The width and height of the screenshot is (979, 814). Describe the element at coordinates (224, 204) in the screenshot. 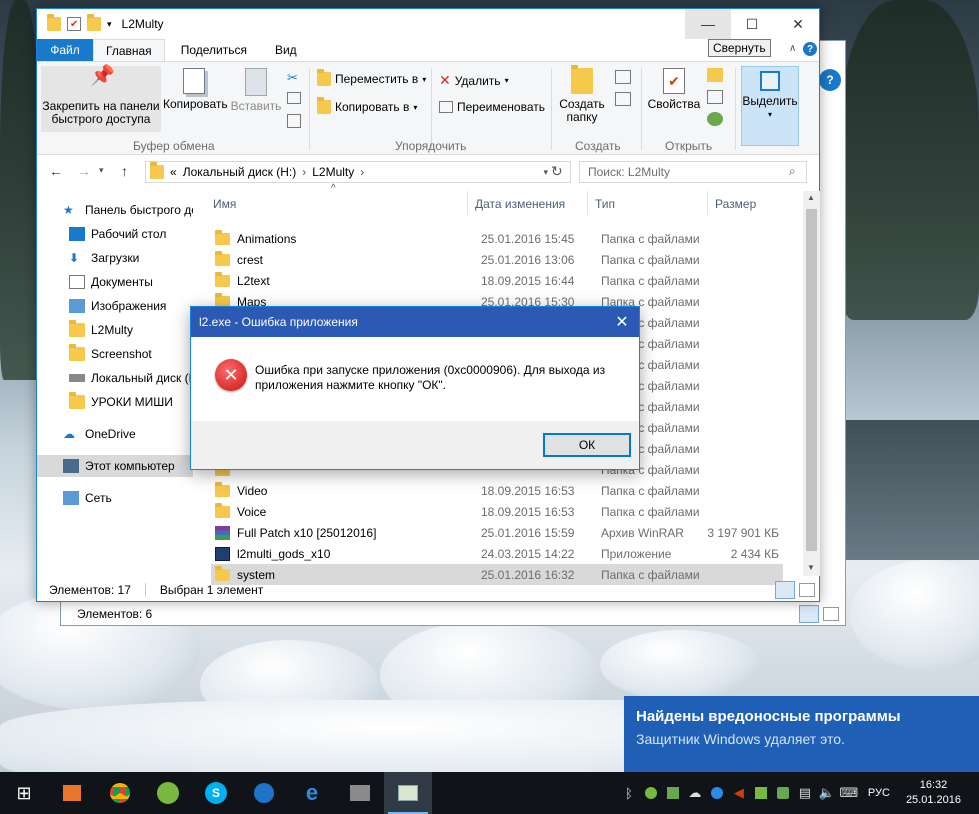

I see `column-name: Имя` at that location.